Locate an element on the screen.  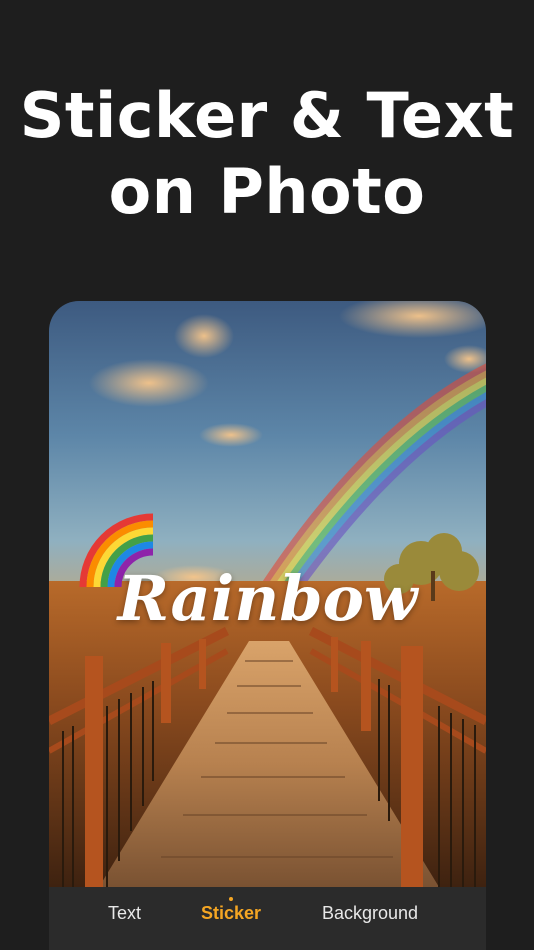
tab-background: Background is located at coordinates (370, 918).